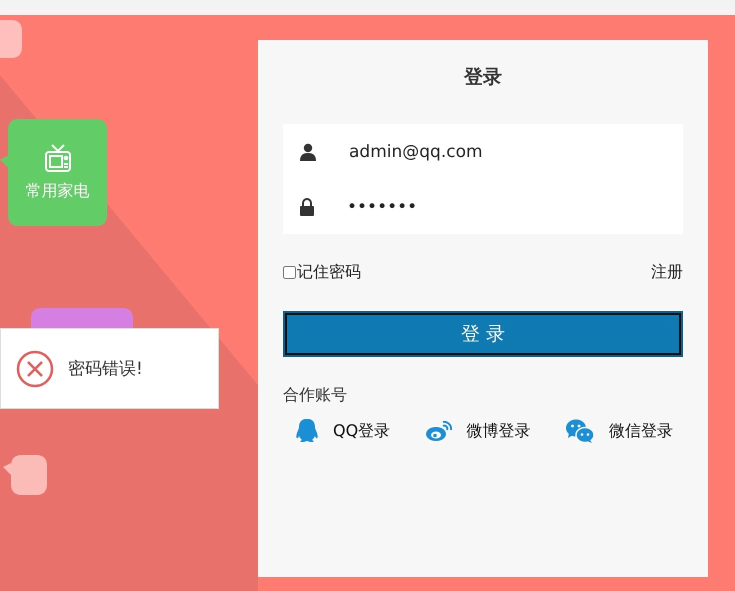 The image size is (735, 591). What do you see at coordinates (497, 207) in the screenshot?
I see `password-field: •••••••` at bounding box center [497, 207].